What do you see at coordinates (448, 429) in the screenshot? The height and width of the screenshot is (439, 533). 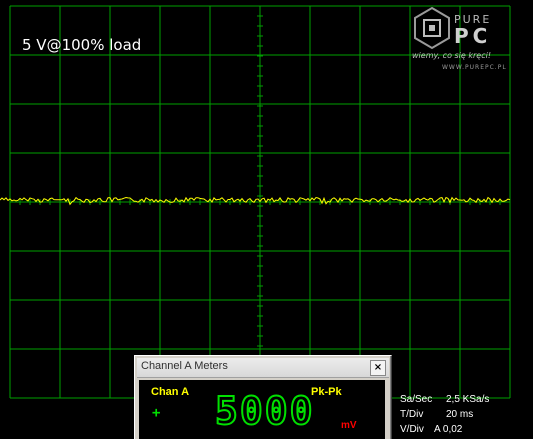 I see `v-div-value: A 0,02` at bounding box center [448, 429].